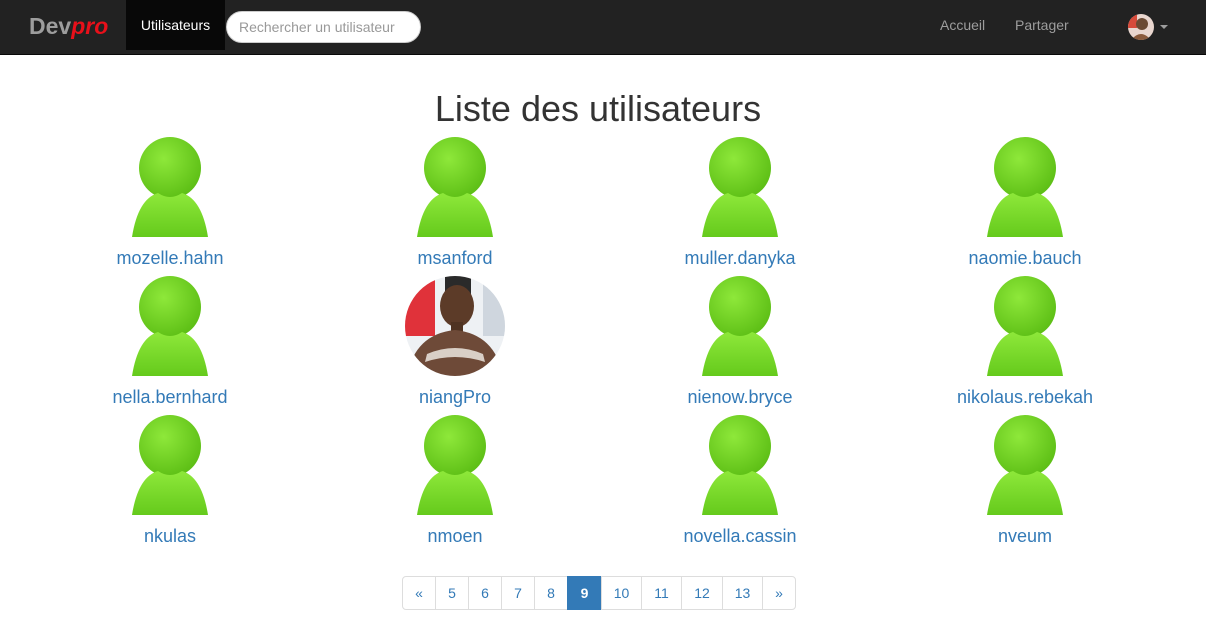 This screenshot has height=631, width=1206. I want to click on pagination-page: 5, so click(452, 593).